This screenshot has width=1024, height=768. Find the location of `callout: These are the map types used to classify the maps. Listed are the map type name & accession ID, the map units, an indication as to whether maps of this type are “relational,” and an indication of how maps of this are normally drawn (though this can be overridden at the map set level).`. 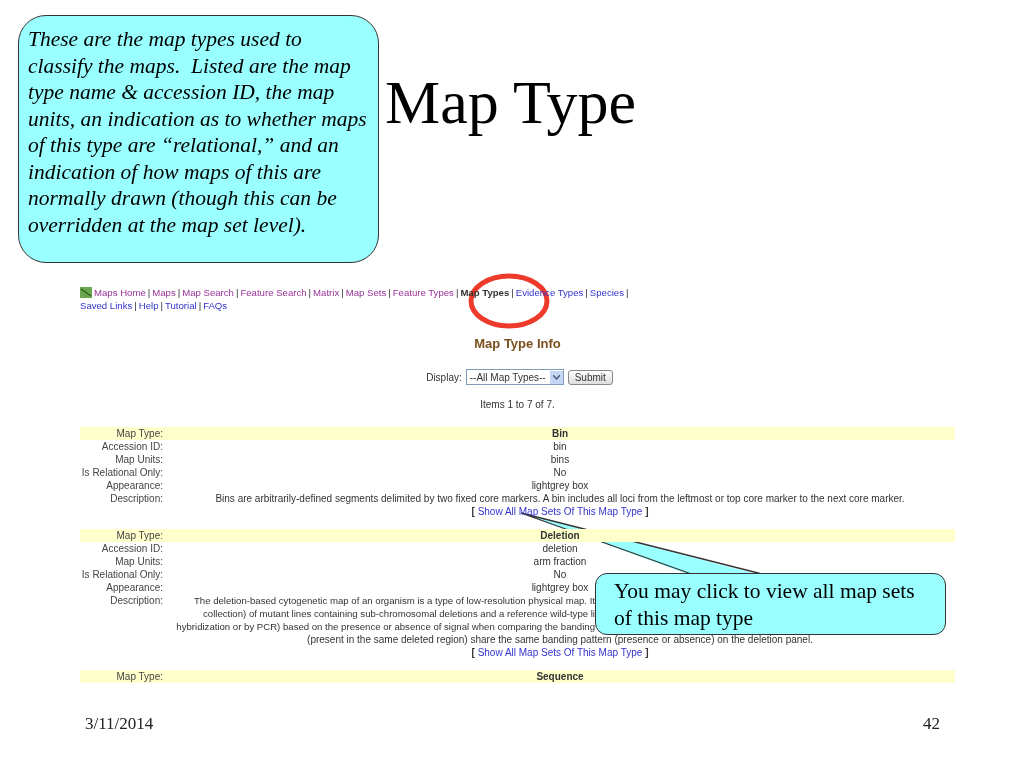

callout: These are the map types used to classify the maps. Listed are the map type name & accession ID, the map units, an indication as to whether maps of this type are “relational,” and an indication of how maps of this are normally drawn (though this can be overridden at the map set level). is located at coordinates (198, 139).